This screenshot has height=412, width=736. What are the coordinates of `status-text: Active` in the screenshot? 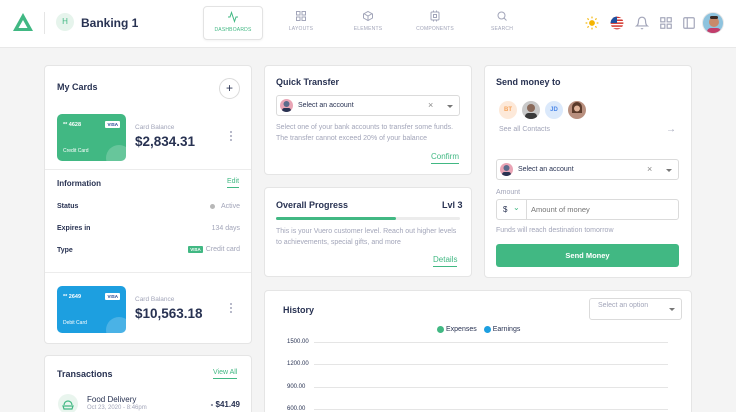 It's located at (230, 206).